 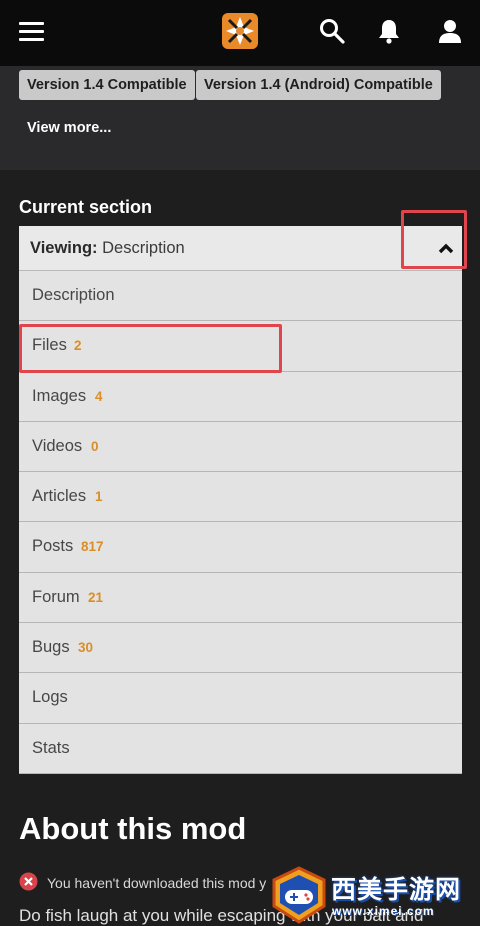 I want to click on site-watermark: 西美手游网 www.ximei.com, so click(x=374, y=895).